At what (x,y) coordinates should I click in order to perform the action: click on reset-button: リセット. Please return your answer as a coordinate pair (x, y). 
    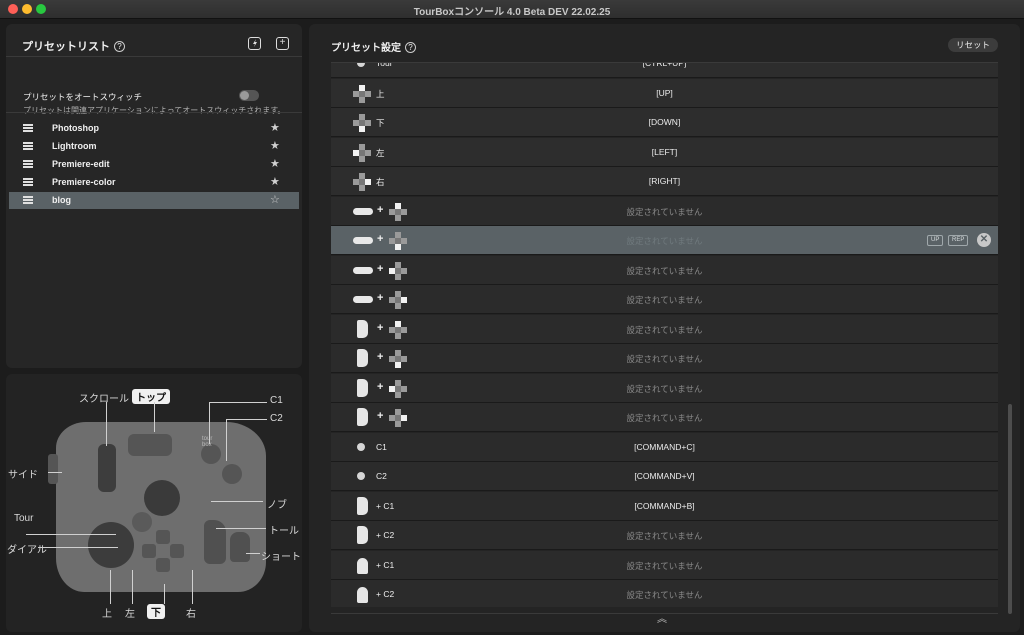
    Looking at the image, I should click on (972, 45).